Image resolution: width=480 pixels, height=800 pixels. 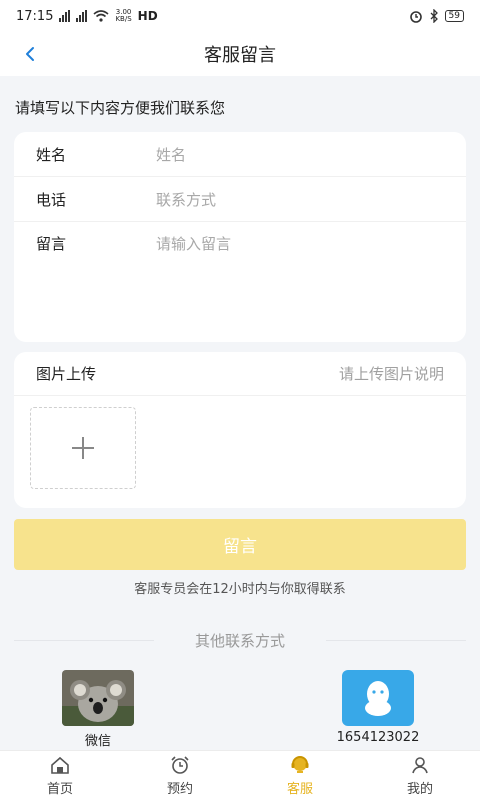 I want to click on wechat-contact: 微信, so click(x=98, y=709).